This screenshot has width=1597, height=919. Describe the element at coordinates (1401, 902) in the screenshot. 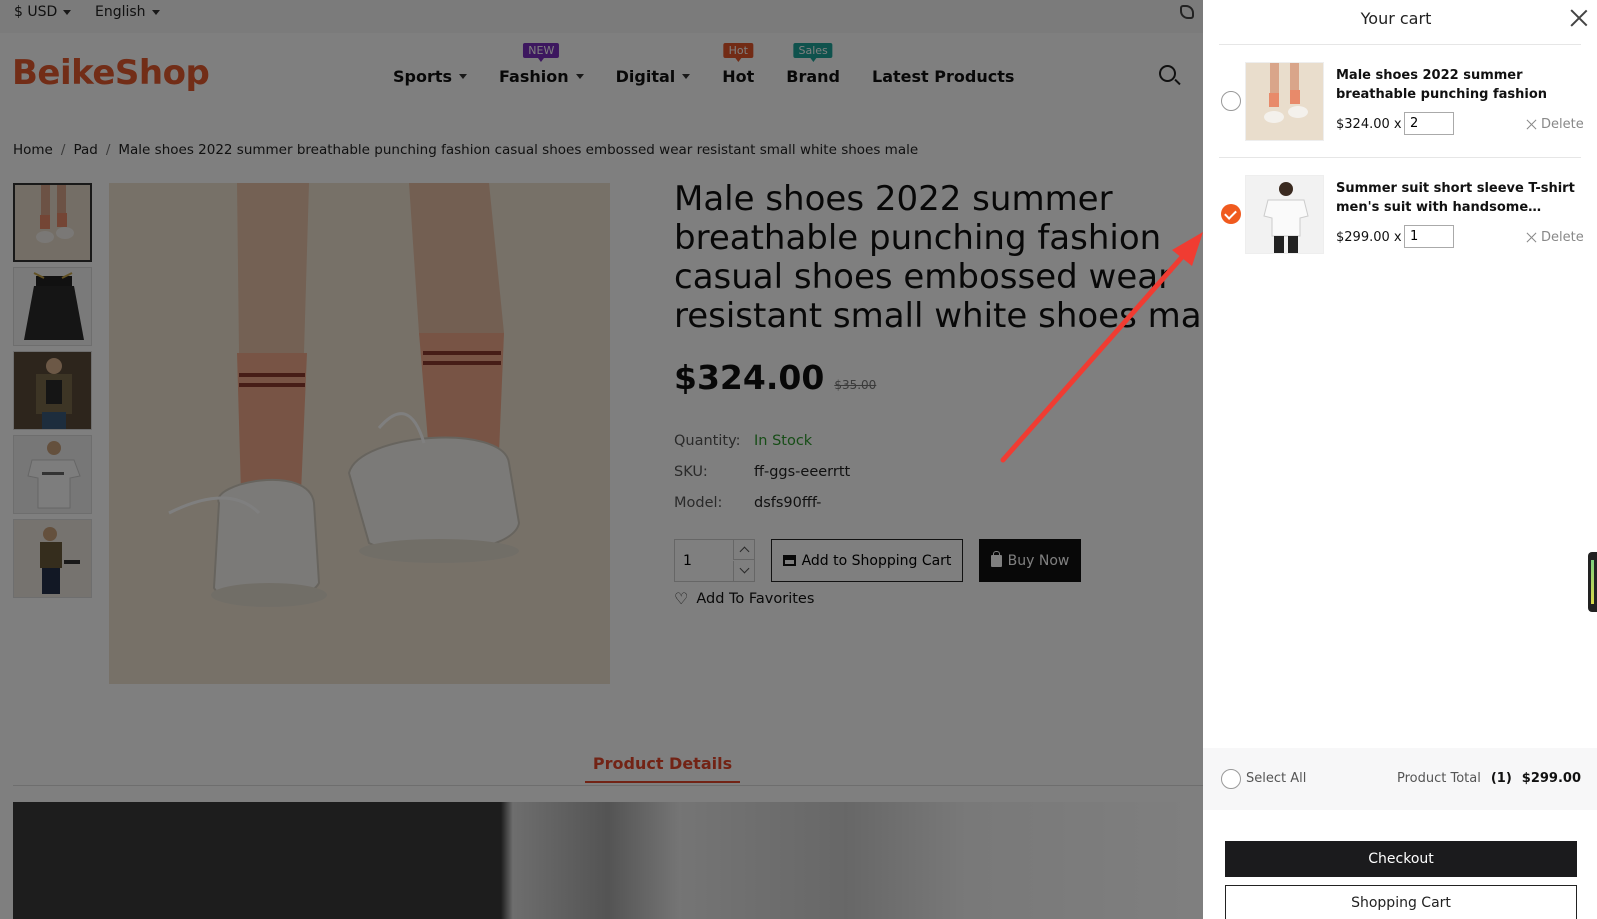

I see `shopping-cart-button: Shopping Cart` at that location.